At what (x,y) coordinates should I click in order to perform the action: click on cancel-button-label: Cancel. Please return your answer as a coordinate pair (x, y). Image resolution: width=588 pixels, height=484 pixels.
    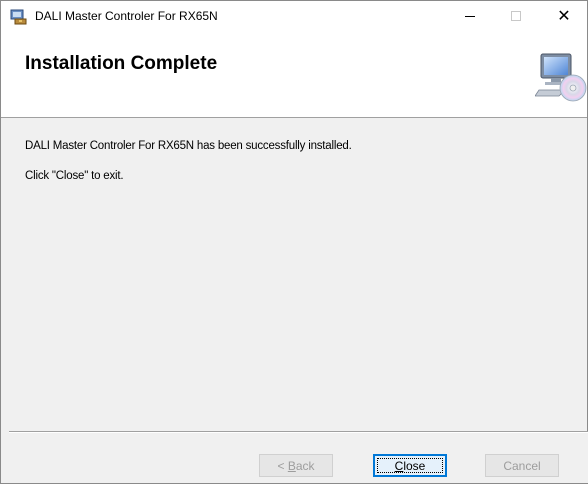
    Looking at the image, I should click on (522, 465).